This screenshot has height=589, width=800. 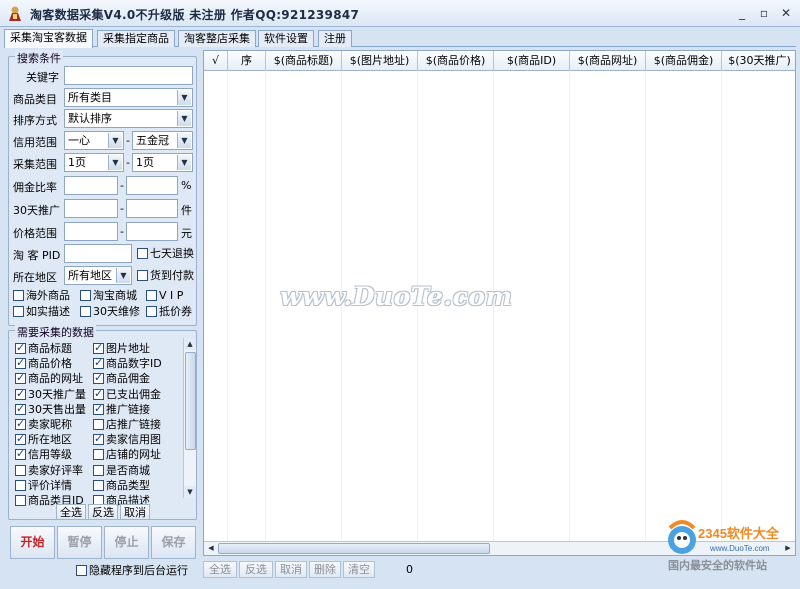 I want to click on grid-delete-button: 删除, so click(x=325, y=569).